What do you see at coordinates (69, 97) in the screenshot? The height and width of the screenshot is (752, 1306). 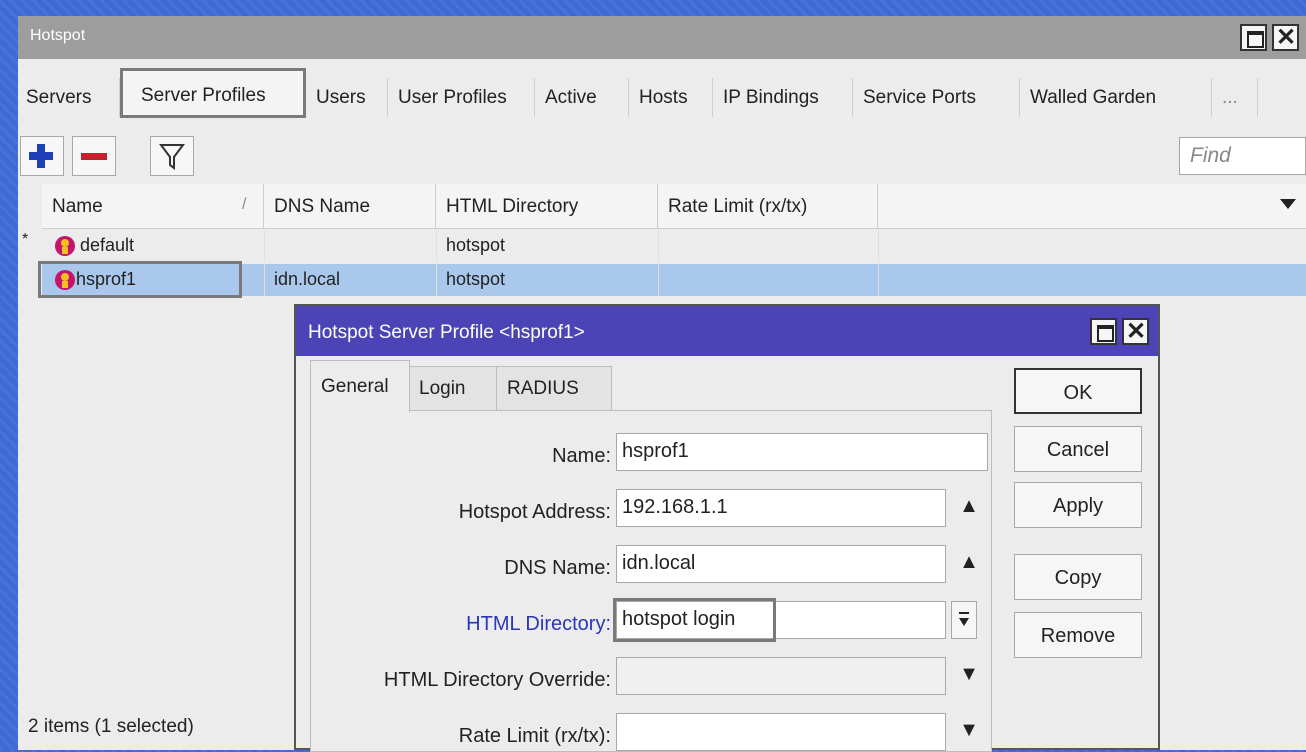 I see `tab-servers: Servers` at bounding box center [69, 97].